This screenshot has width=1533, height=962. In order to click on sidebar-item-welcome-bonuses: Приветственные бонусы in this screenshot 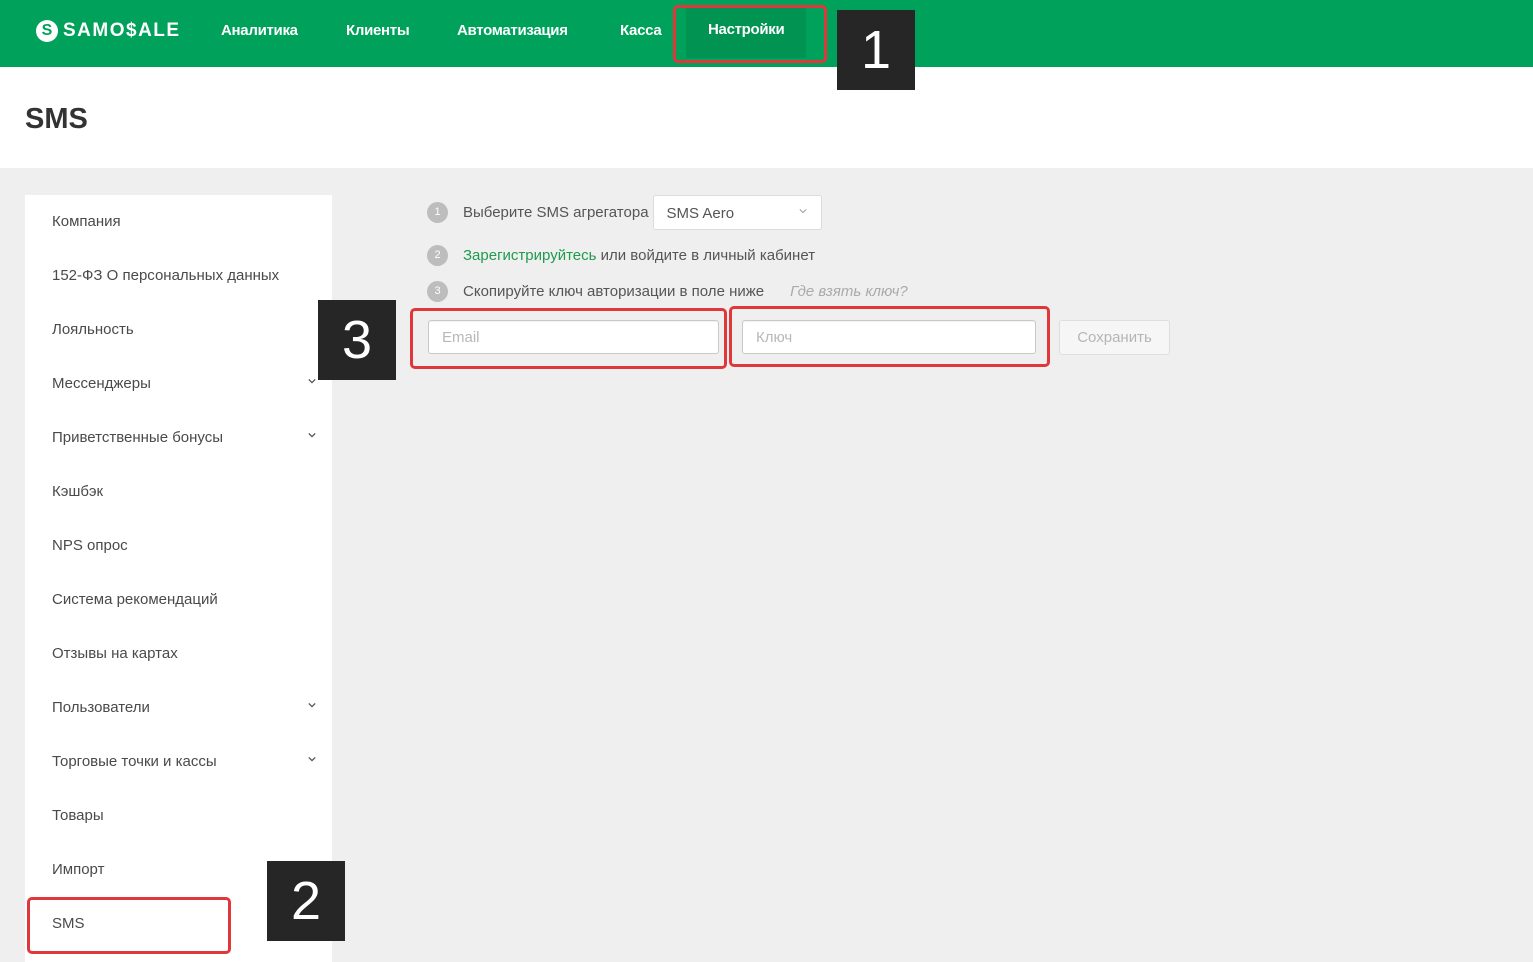, I will do `click(178, 438)`.